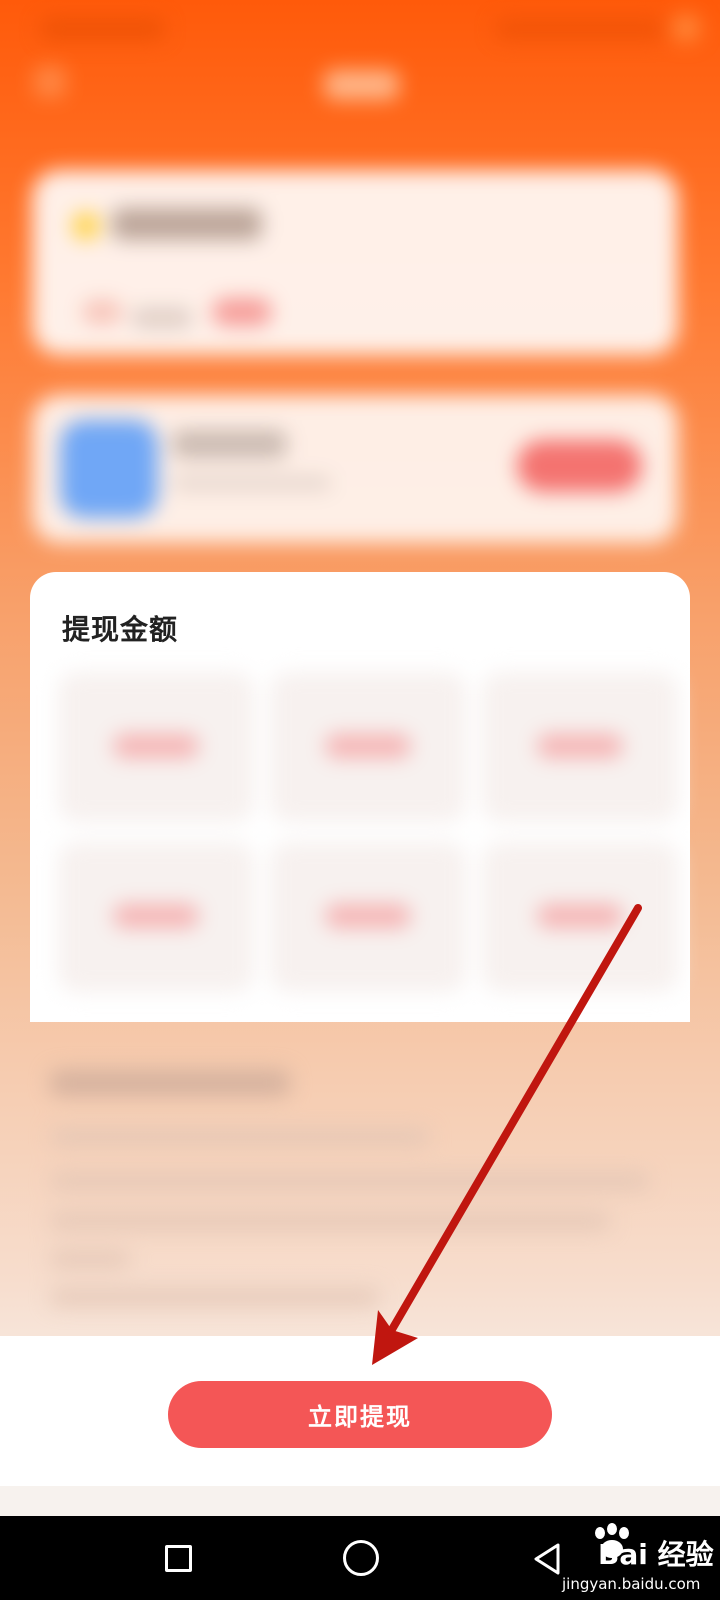 The image size is (720, 1600). I want to click on withdraw-now-button: 立即提现, so click(360, 1414).